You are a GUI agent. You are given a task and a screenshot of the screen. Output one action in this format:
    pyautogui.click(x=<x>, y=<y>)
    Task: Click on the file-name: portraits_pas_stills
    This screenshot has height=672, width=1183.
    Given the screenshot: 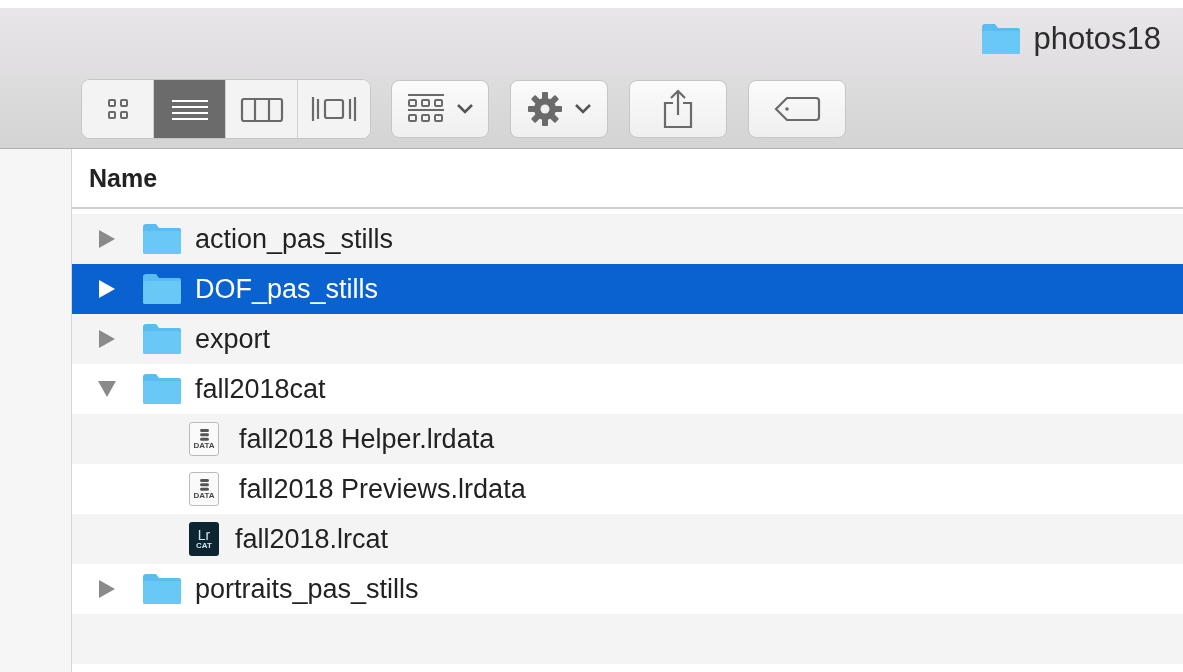 What is the action you would take?
    pyautogui.click(x=307, y=589)
    